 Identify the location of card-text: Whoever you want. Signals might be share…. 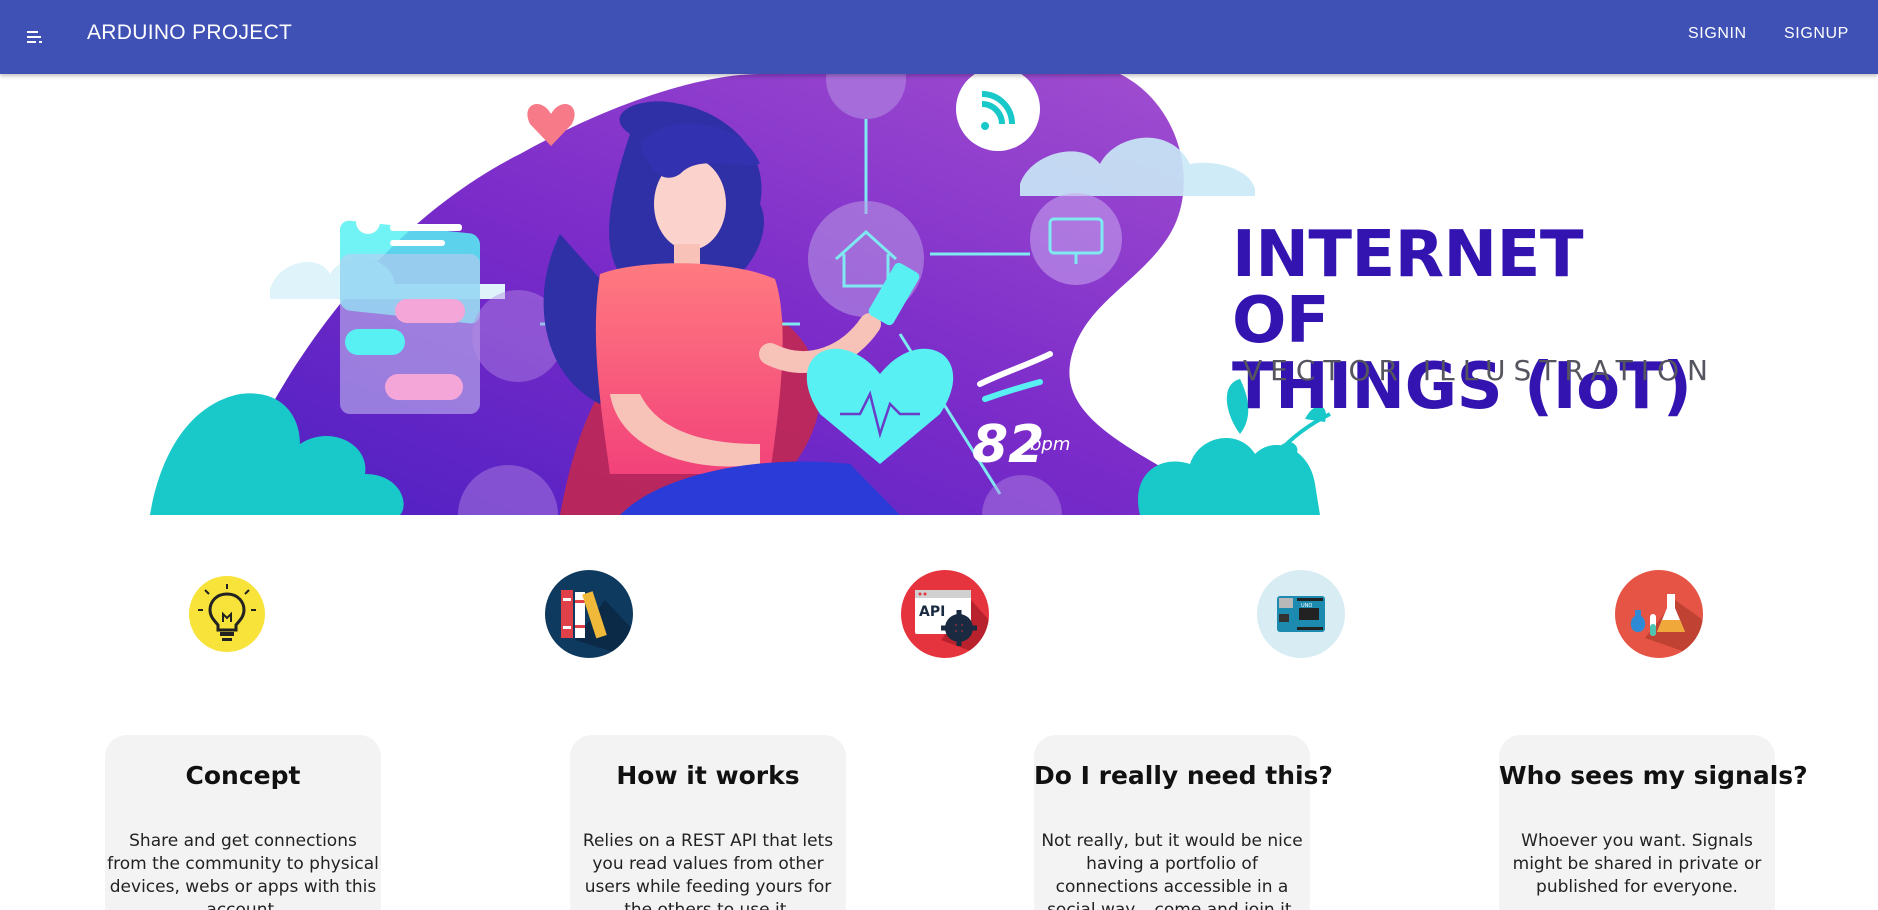
(1637, 864).